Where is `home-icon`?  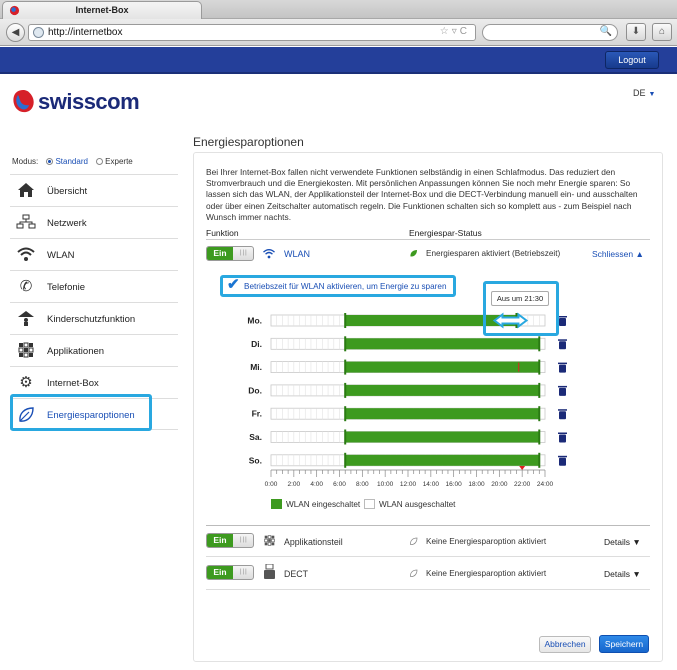
home-icon is located at coordinates (26, 191).